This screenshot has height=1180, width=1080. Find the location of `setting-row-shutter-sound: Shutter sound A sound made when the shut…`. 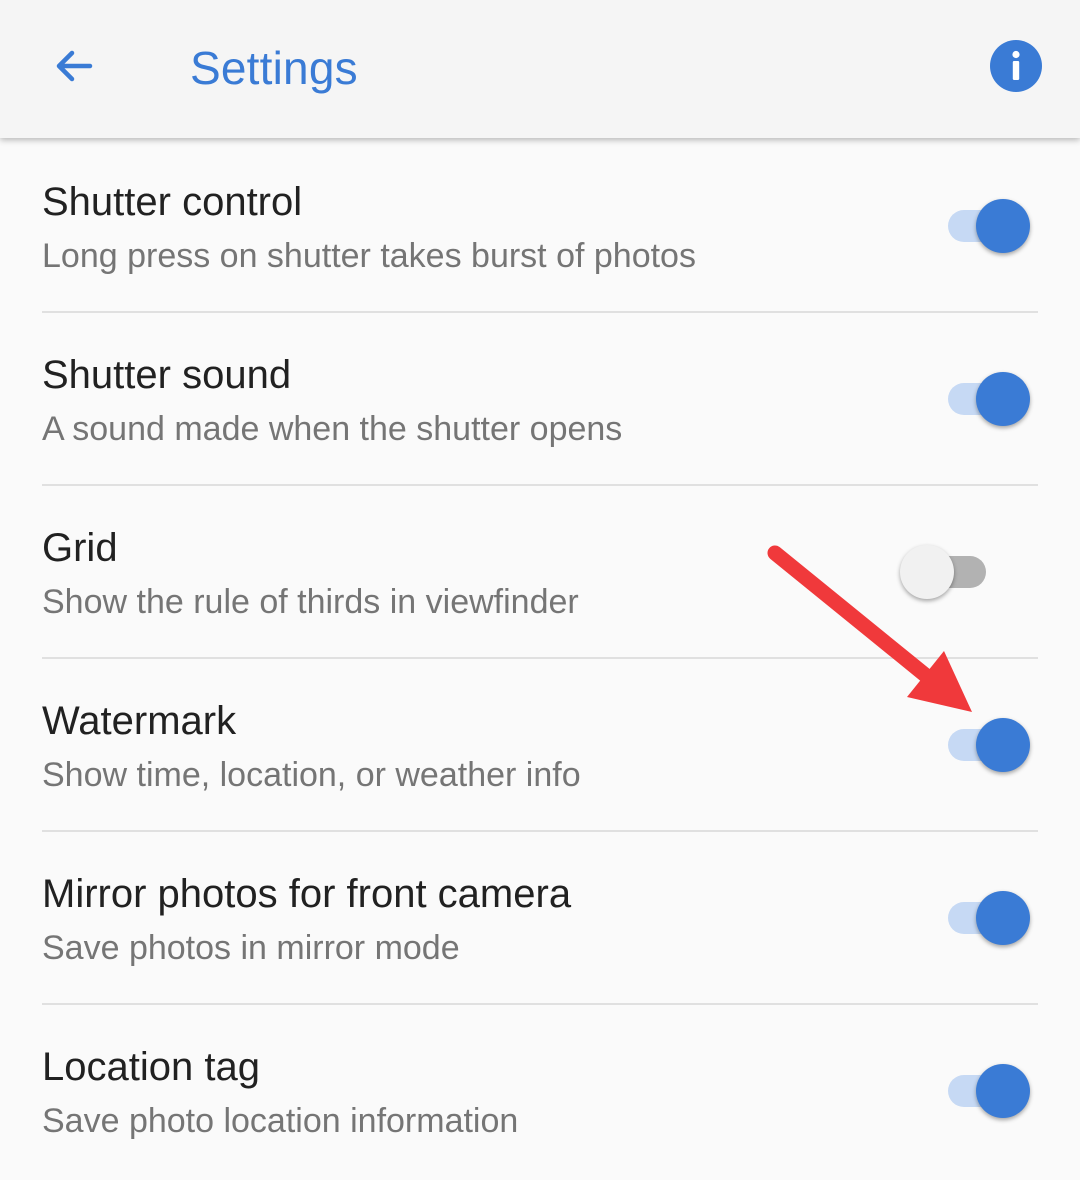

setting-row-shutter-sound: Shutter sound A sound made when the shut… is located at coordinates (540, 399).